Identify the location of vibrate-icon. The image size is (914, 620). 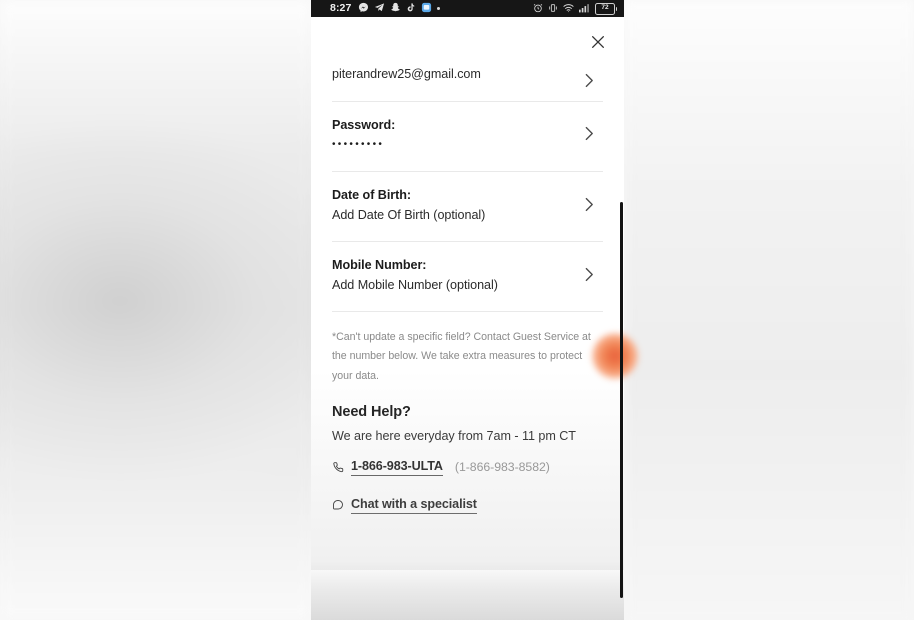
(553, 9).